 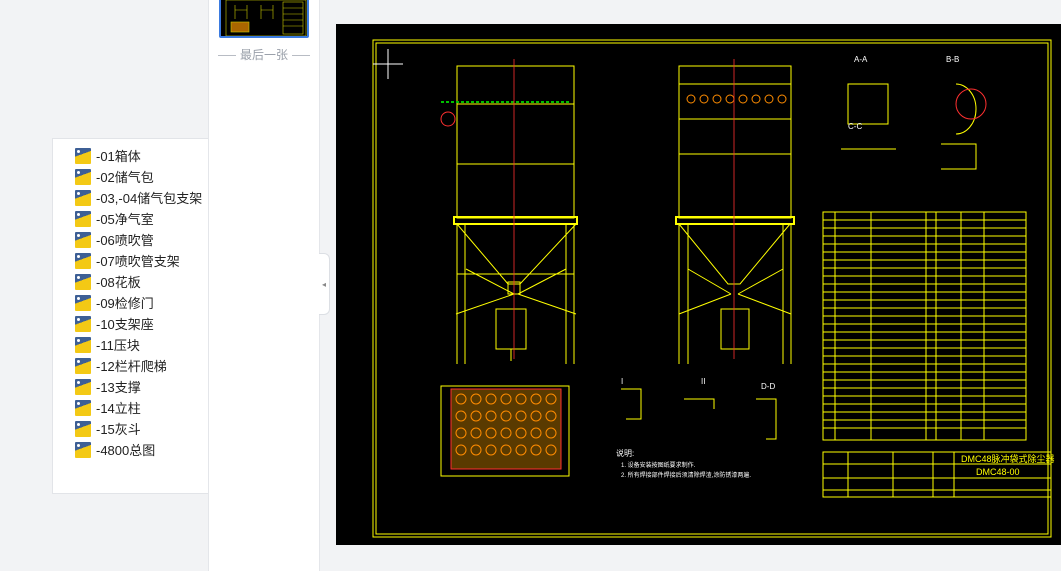 I want to click on last-thumbnail-label: 最后一张, so click(x=264, y=54).